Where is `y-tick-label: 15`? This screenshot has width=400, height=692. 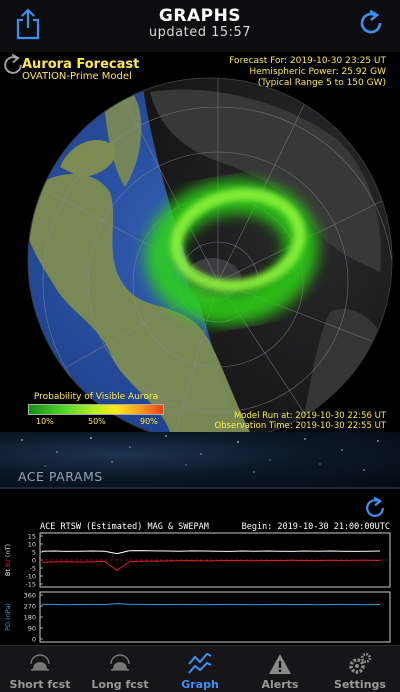
y-tick-label: 15 is located at coordinates (32, 536).